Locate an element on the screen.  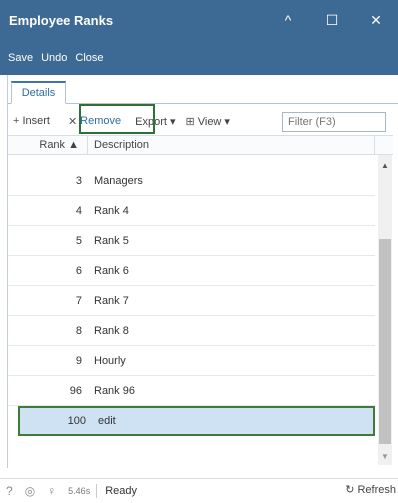
description-cell: Rank 5 is located at coordinates (111, 240).